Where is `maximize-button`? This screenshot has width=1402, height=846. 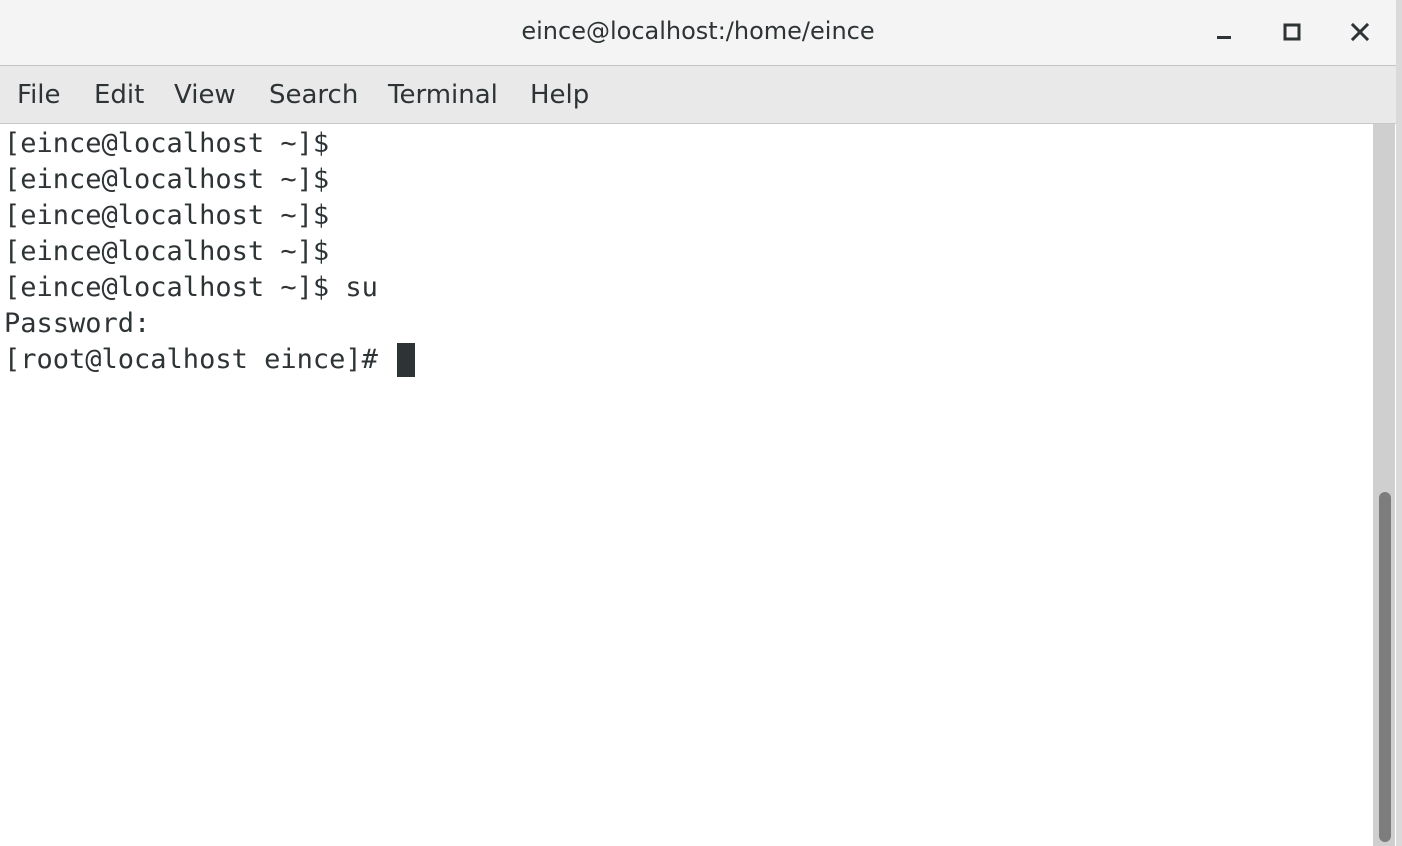
maximize-button is located at coordinates (1292, 32).